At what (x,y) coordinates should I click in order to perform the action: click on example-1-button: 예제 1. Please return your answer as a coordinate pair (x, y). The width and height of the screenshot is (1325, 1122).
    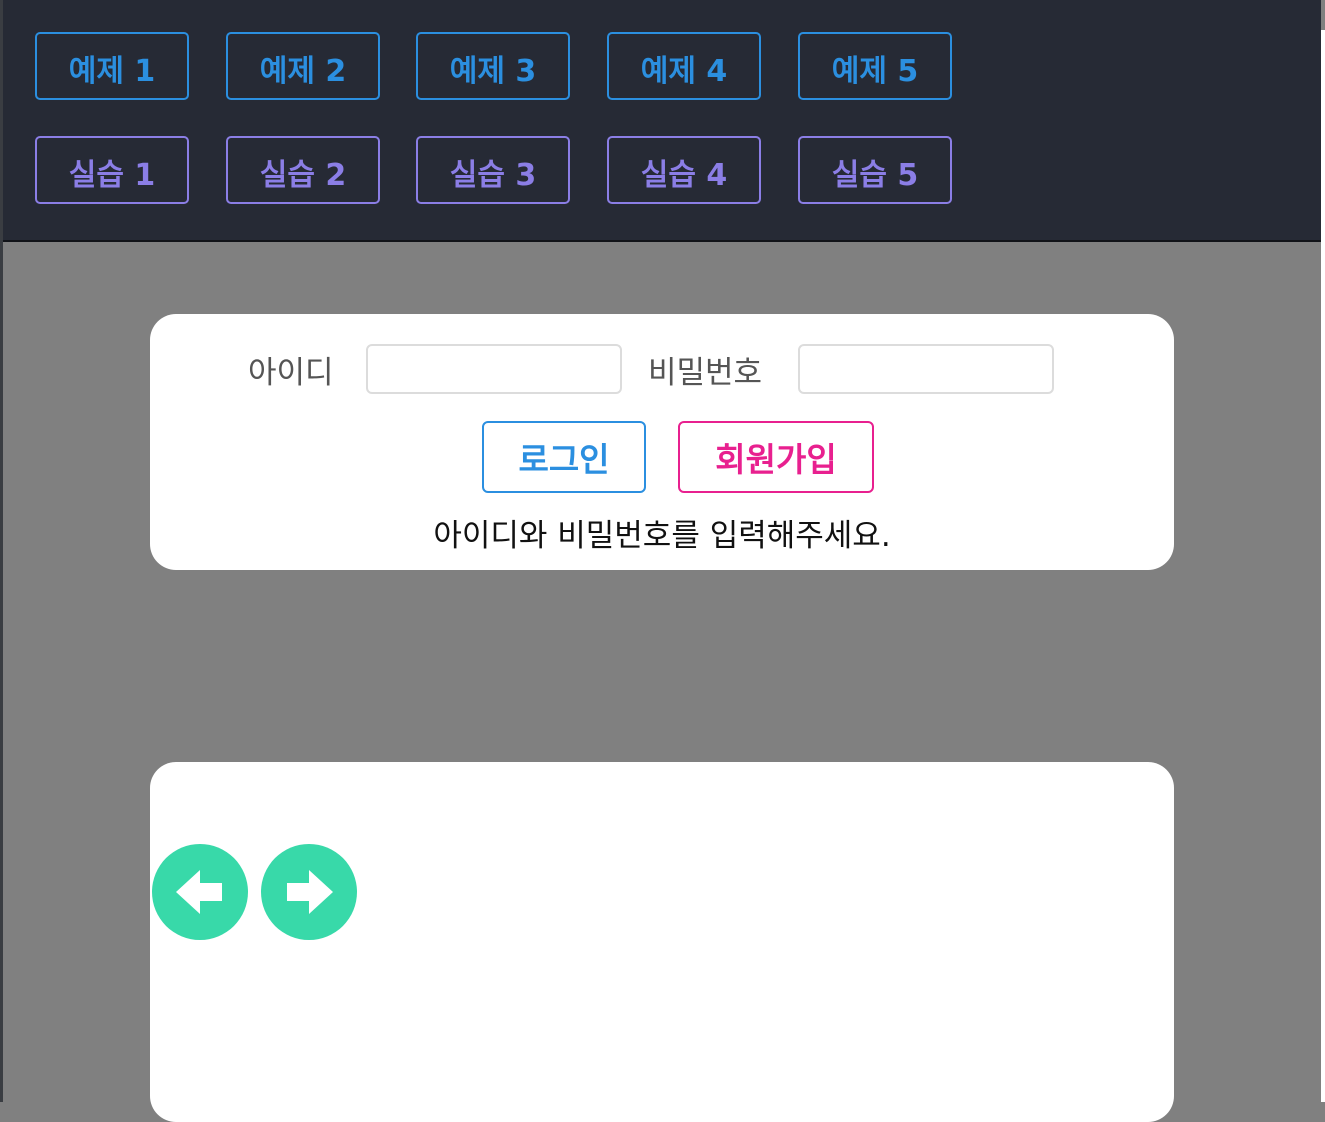
    Looking at the image, I should click on (112, 66).